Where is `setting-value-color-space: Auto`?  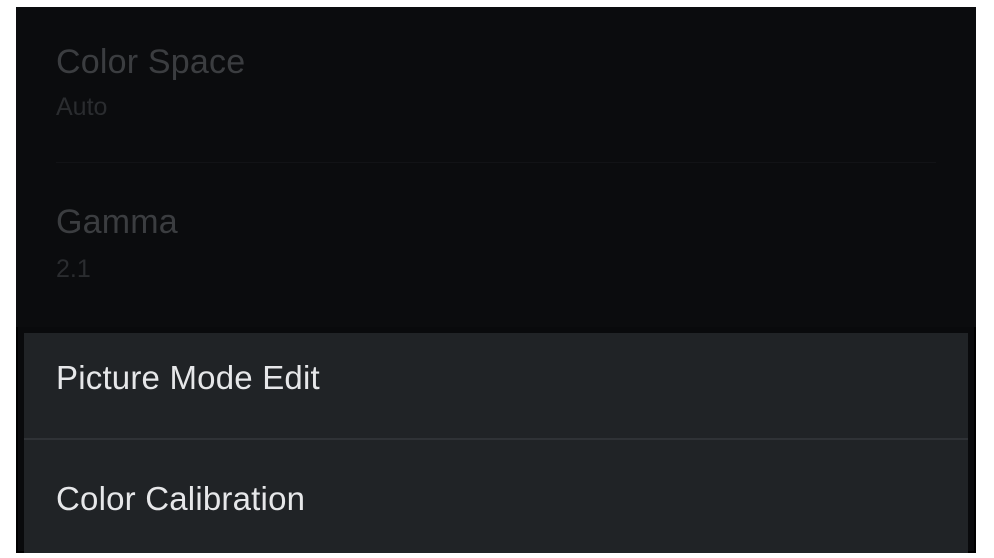 setting-value-color-space: Auto is located at coordinates (82, 107).